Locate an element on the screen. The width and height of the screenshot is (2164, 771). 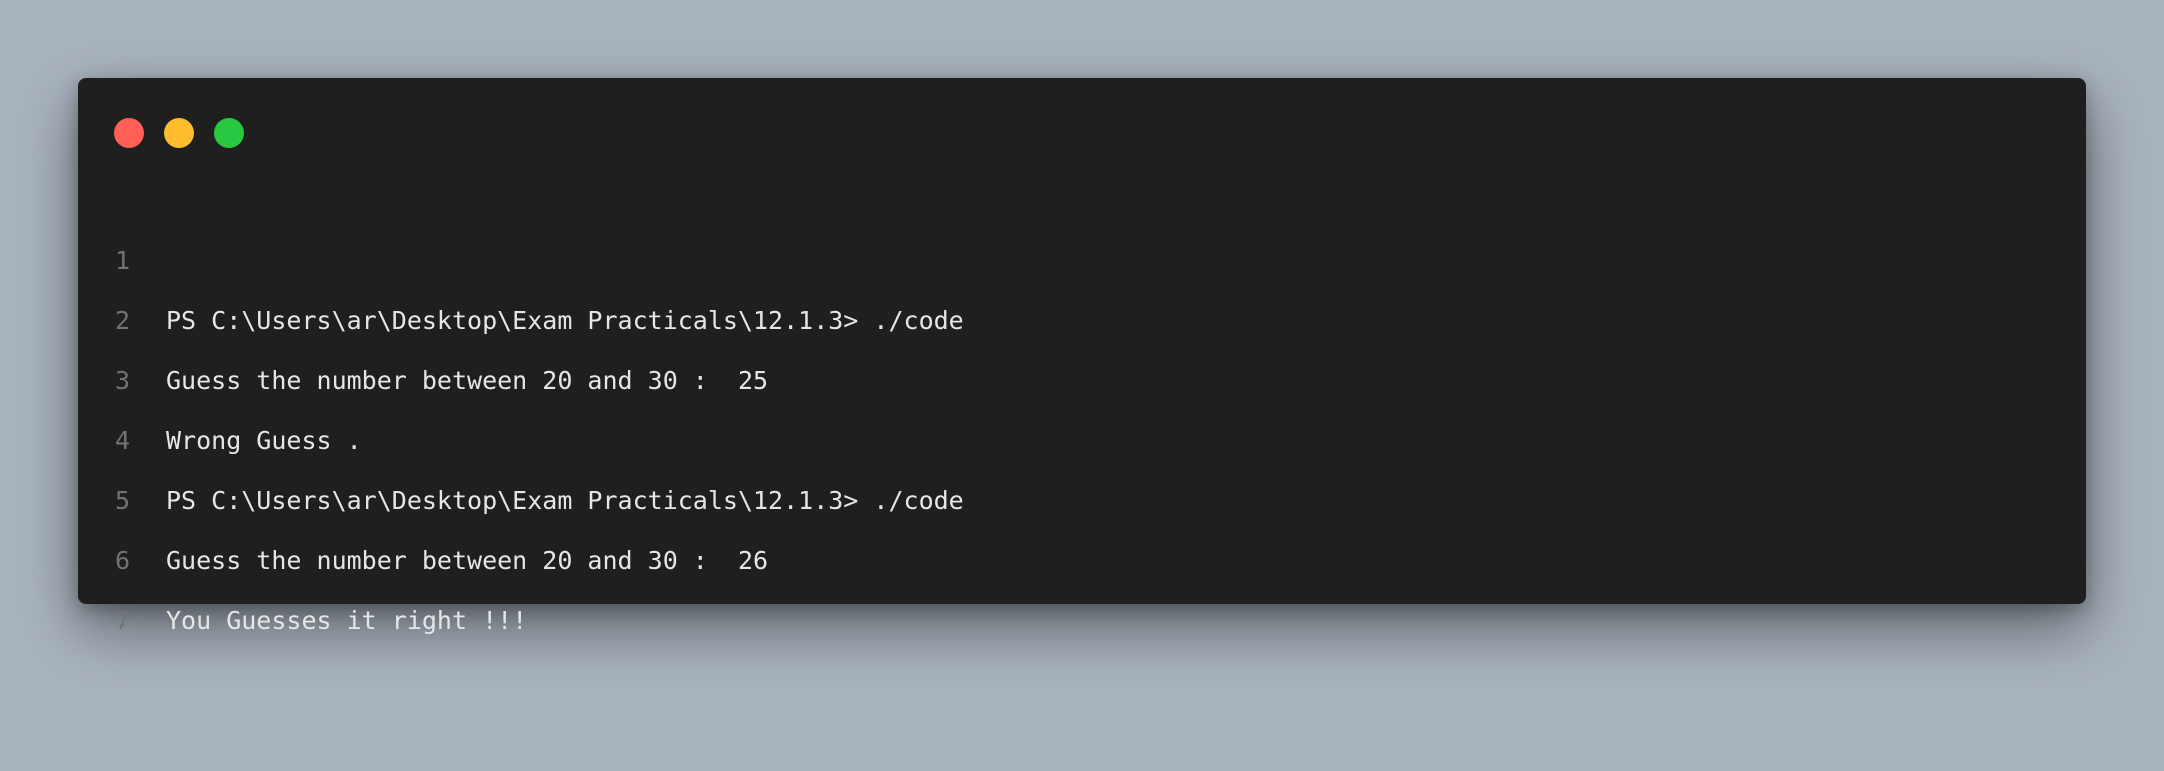
minimize-dot-icon is located at coordinates (179, 133).